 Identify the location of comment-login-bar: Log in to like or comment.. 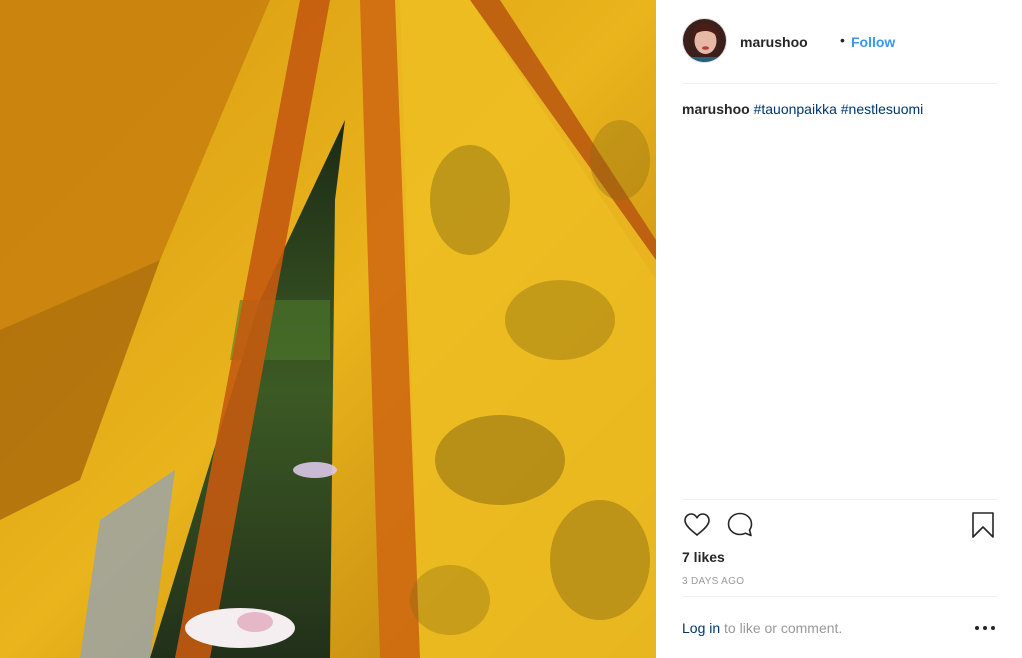
(840, 627).